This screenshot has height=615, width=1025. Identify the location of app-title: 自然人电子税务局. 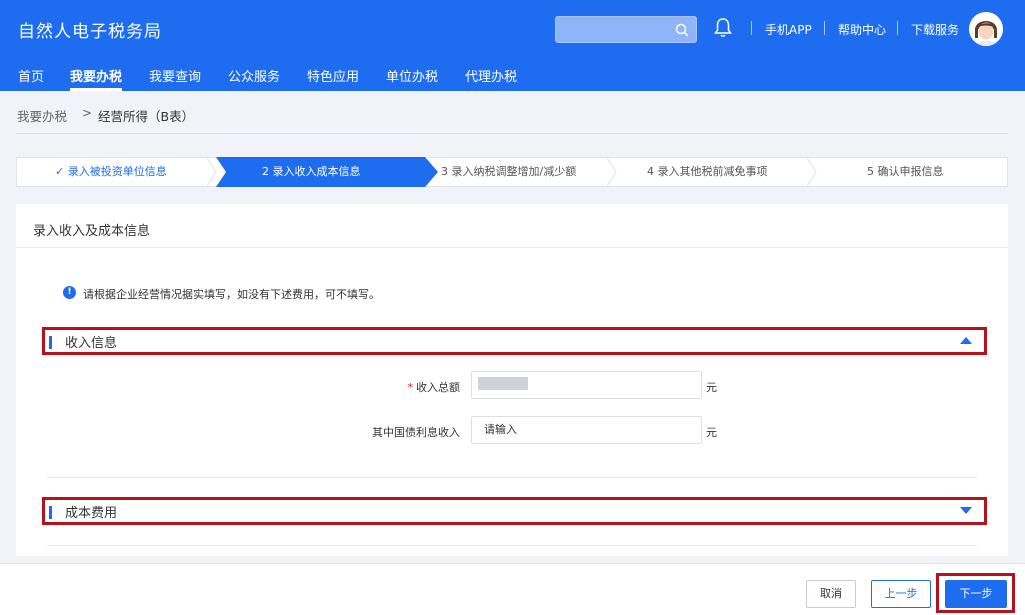
(90, 32).